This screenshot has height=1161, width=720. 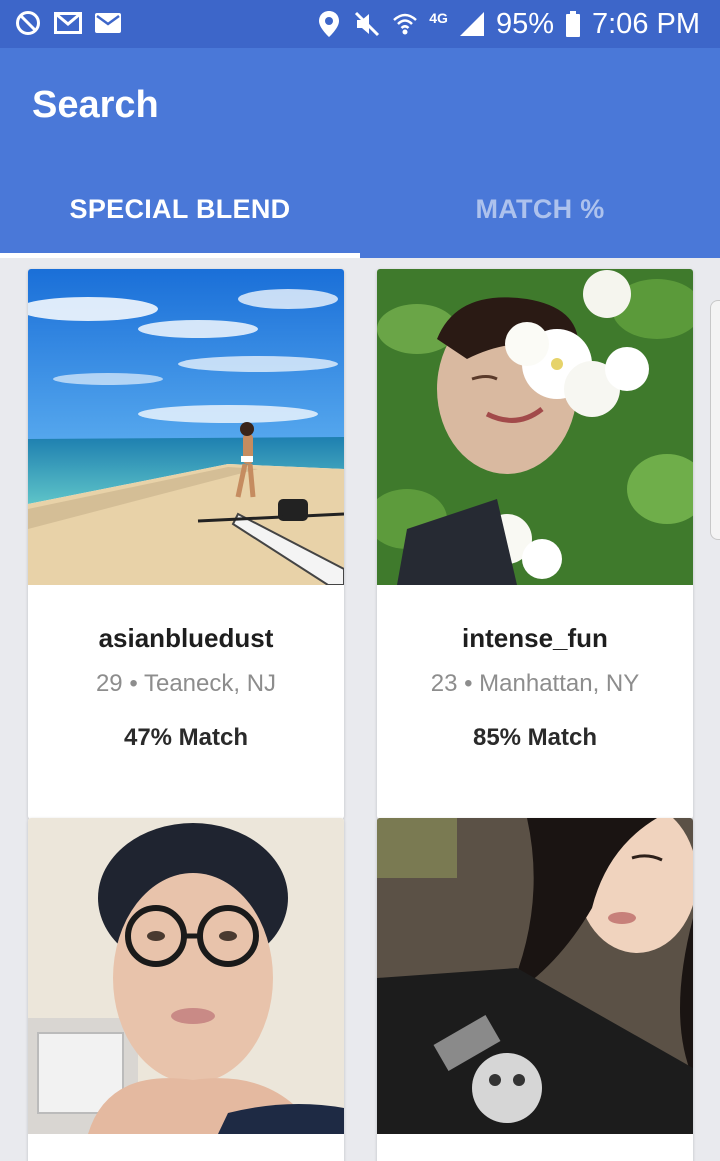 What do you see at coordinates (405, 24) in the screenshot?
I see `wifi-icon` at bounding box center [405, 24].